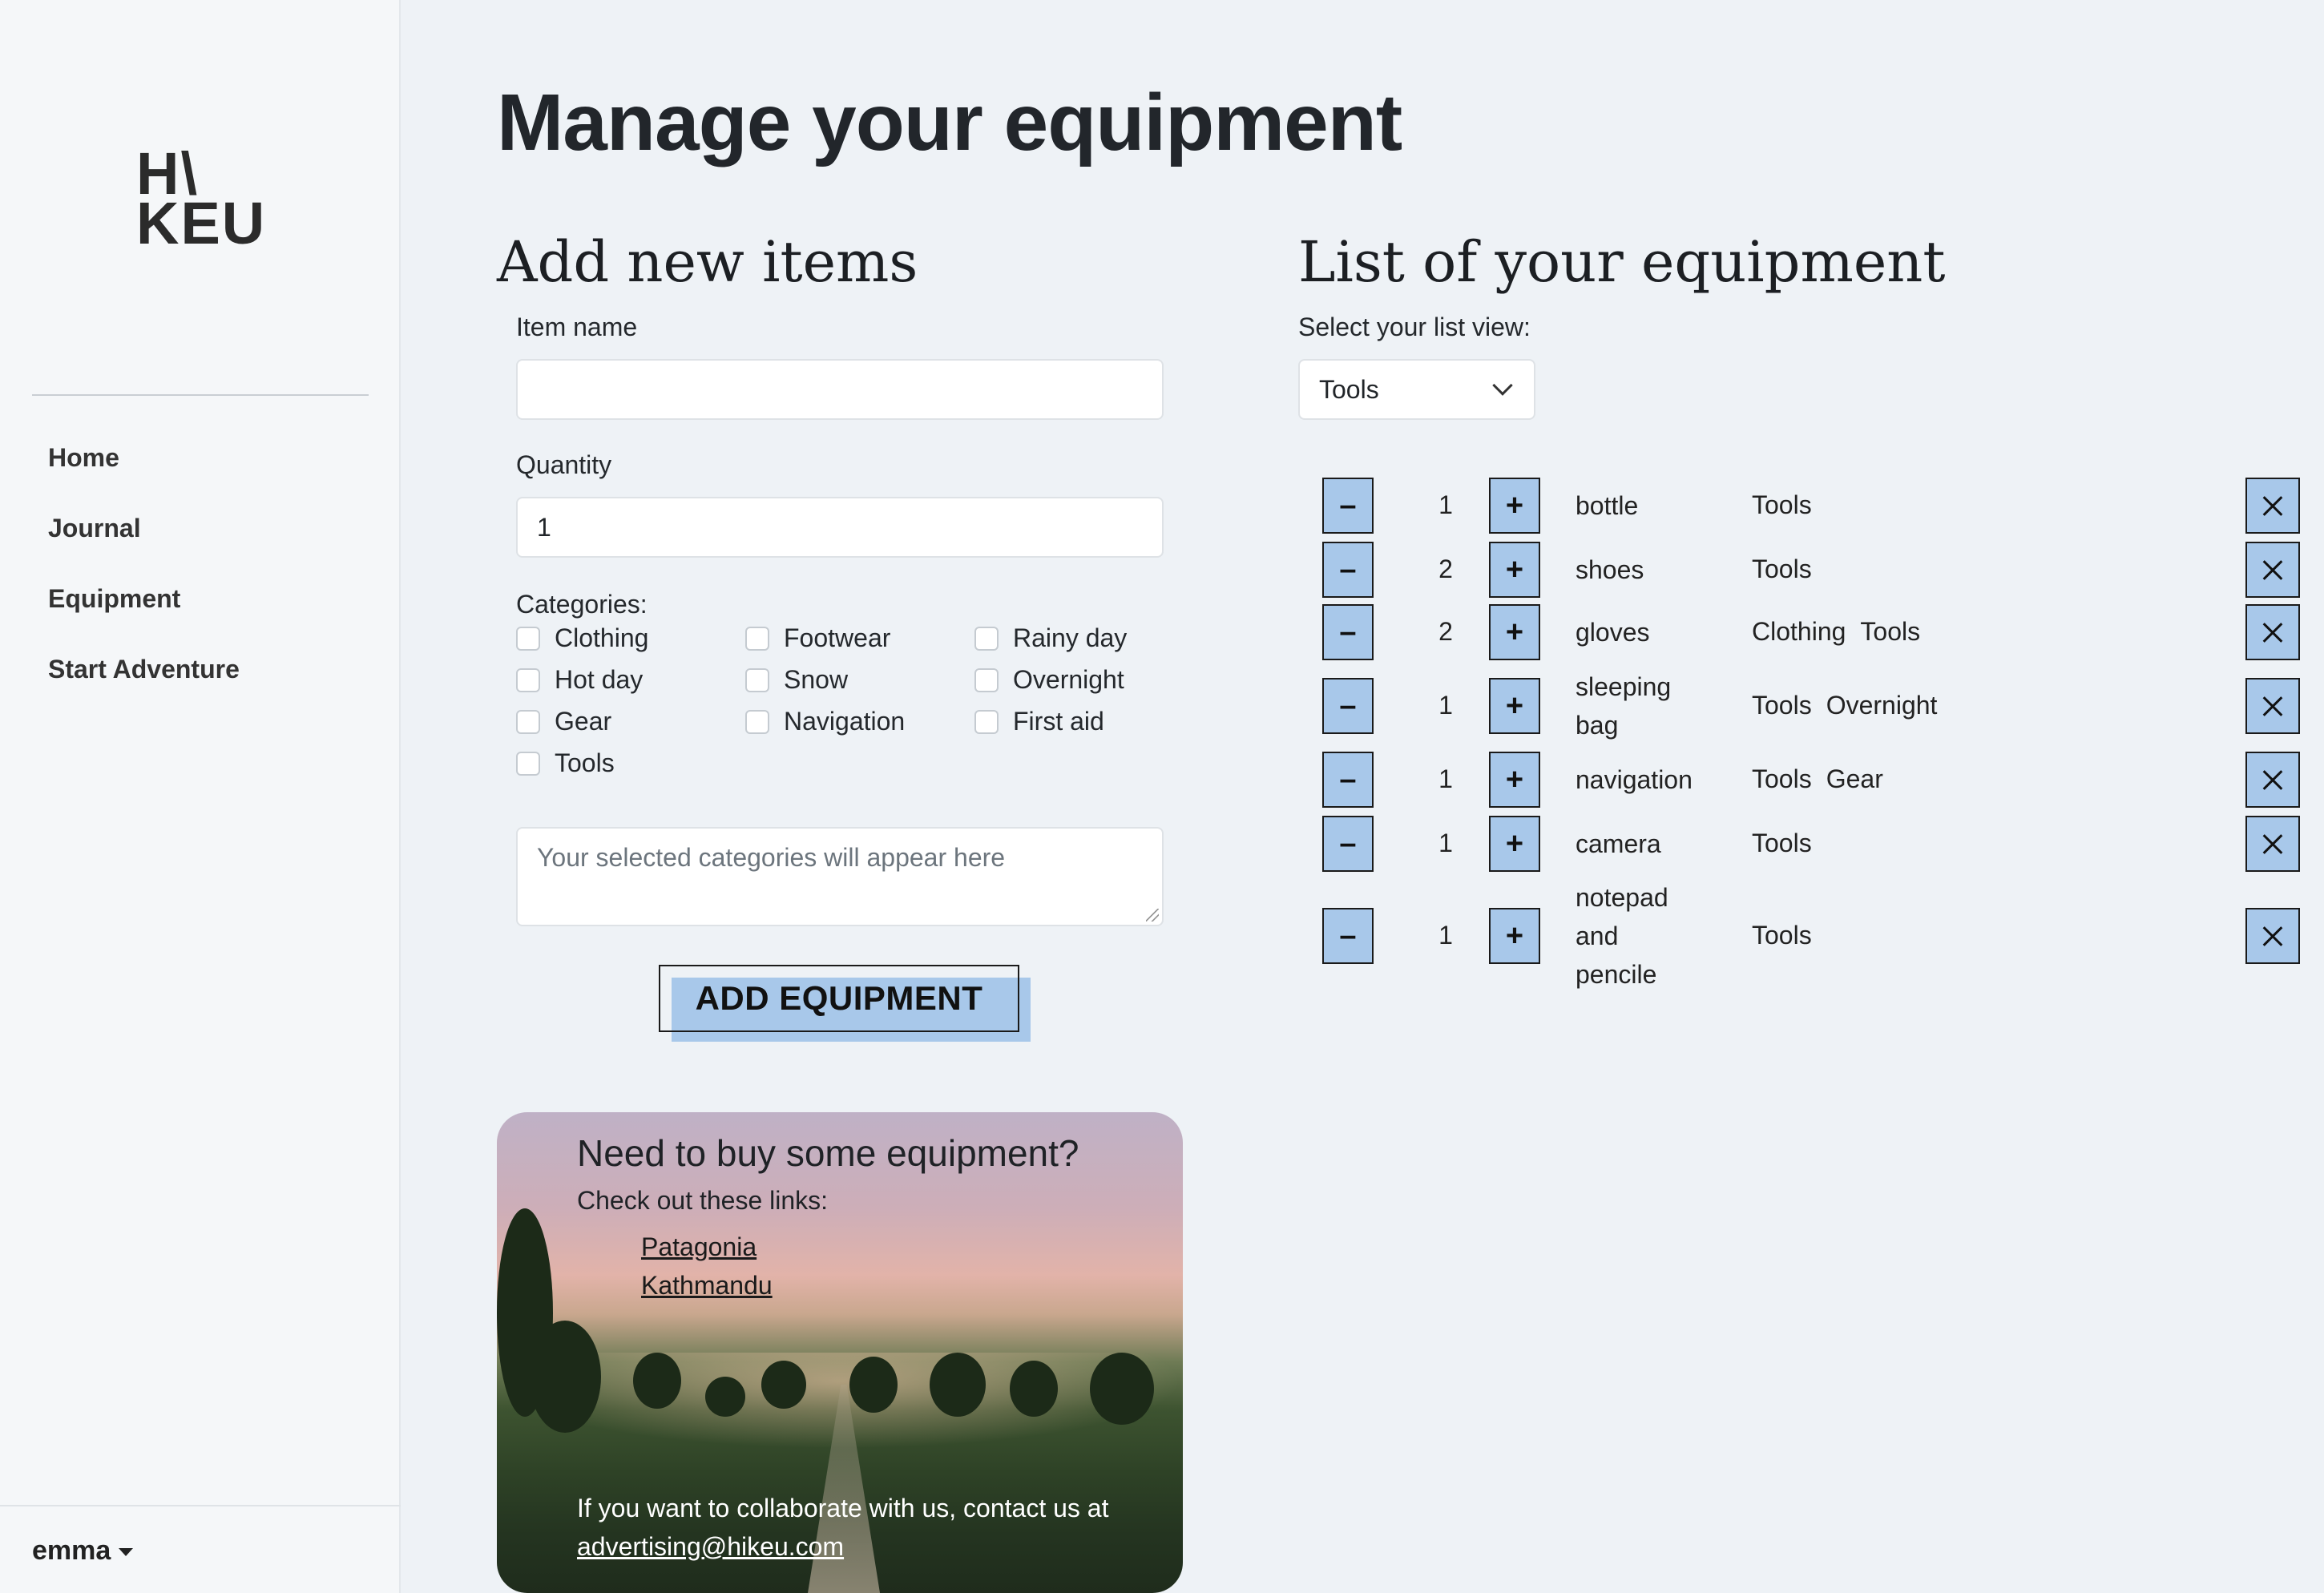 The width and height of the screenshot is (2324, 1593). Describe the element at coordinates (703, 1200) in the screenshot. I see `promo-subtitle: Check out these links:` at that location.